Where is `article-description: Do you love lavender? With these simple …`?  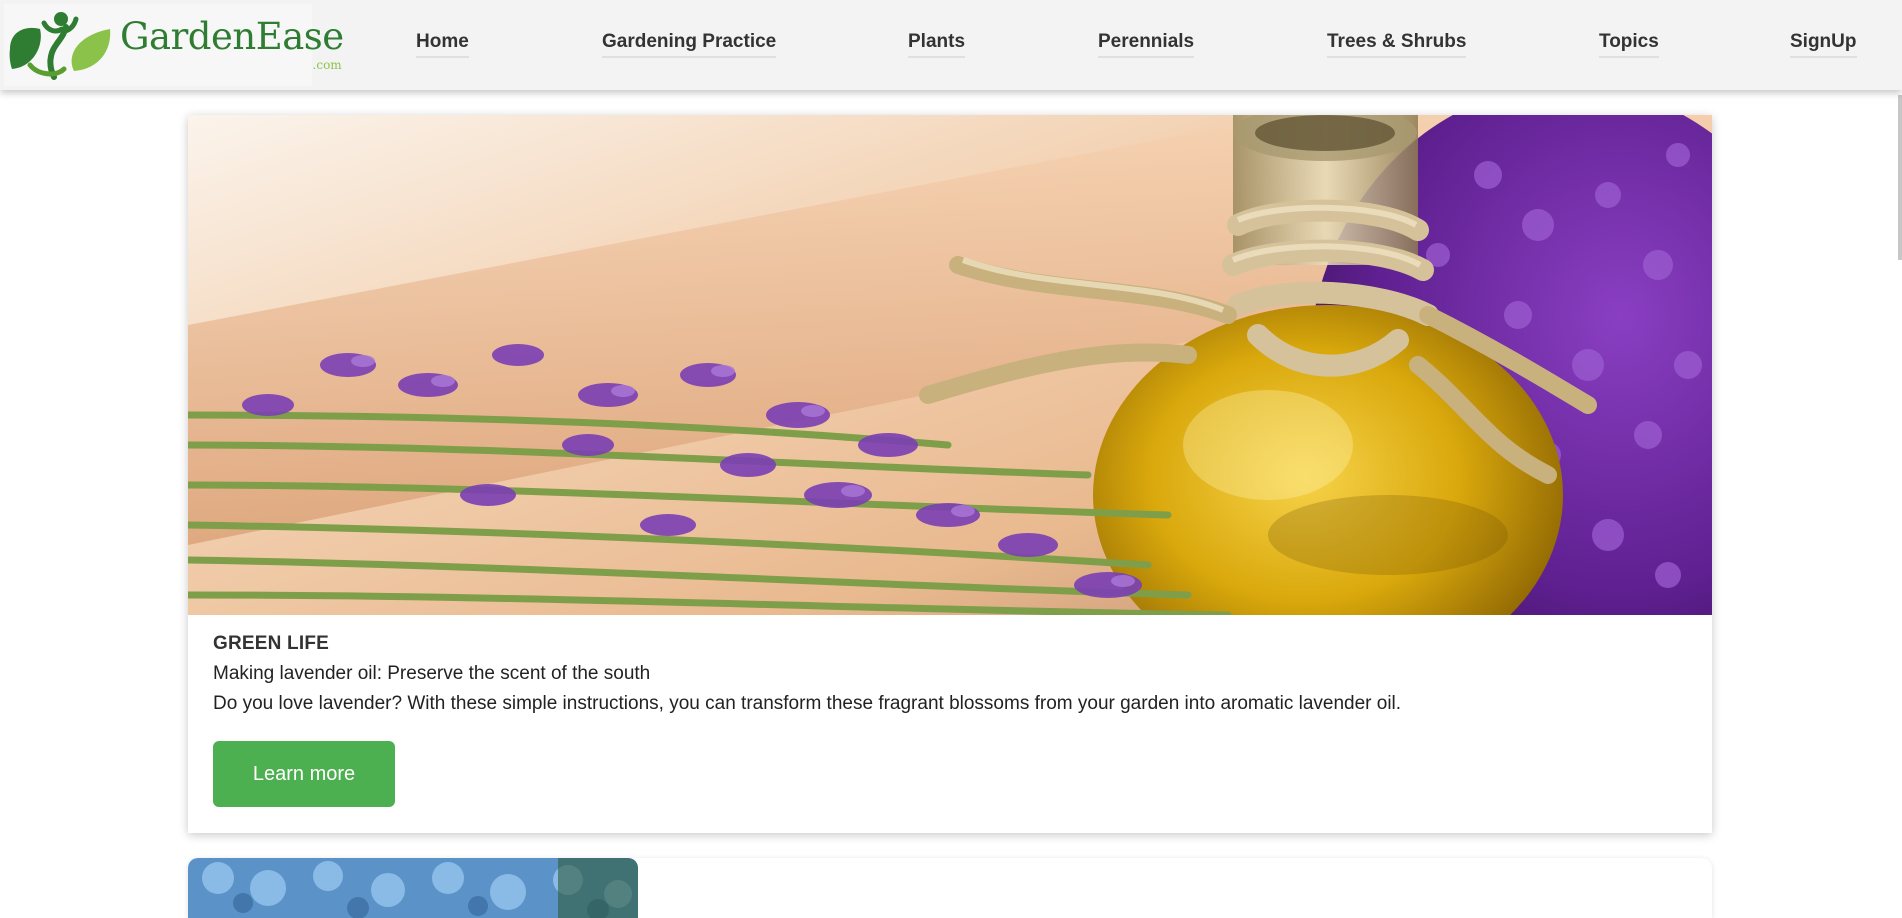
article-description: Do you love lavender? With these simple … is located at coordinates (807, 703).